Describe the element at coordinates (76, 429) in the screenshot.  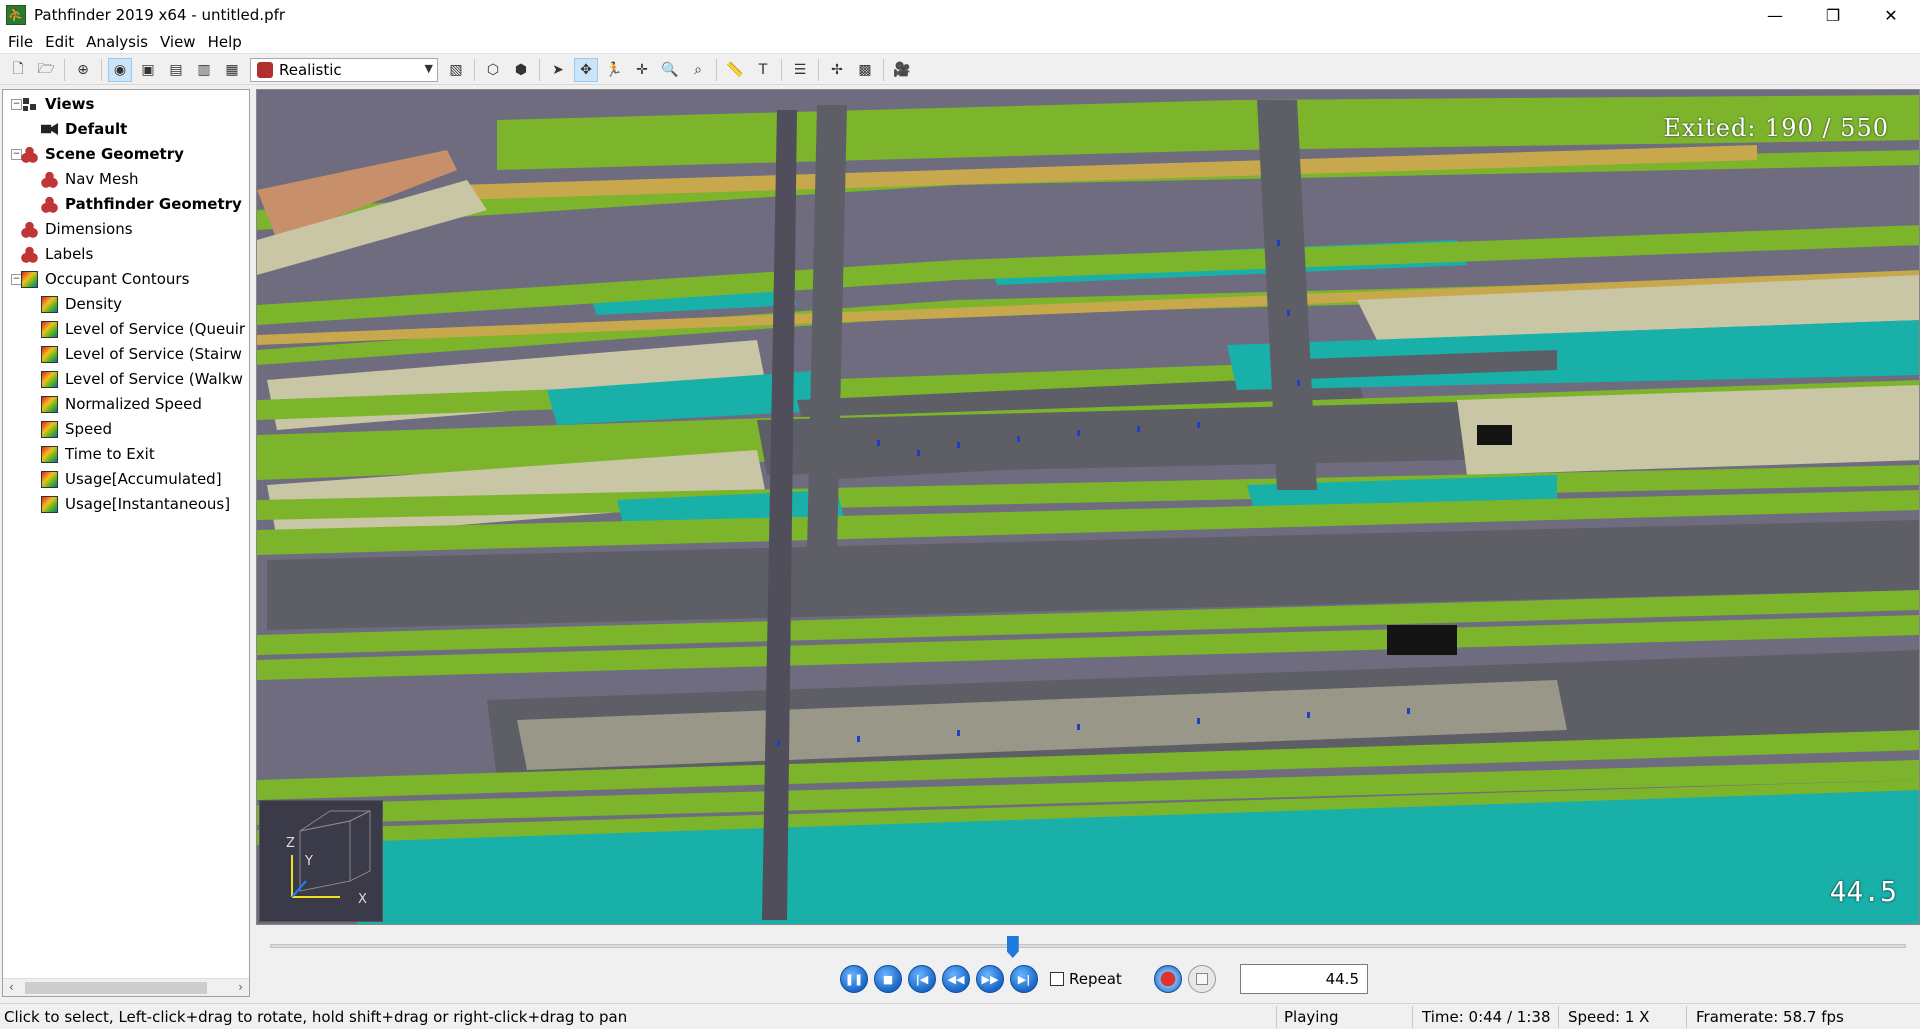
I see `tree-item: Speed` at that location.